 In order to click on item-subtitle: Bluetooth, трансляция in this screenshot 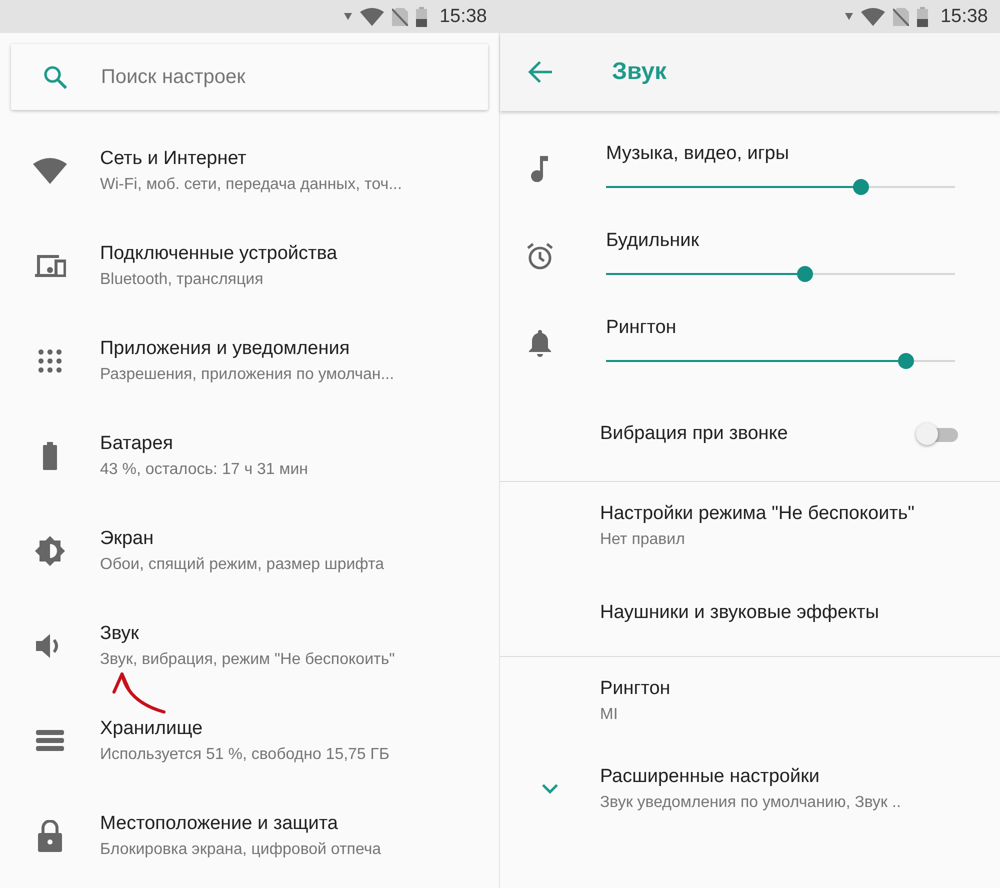, I will do `click(182, 279)`.